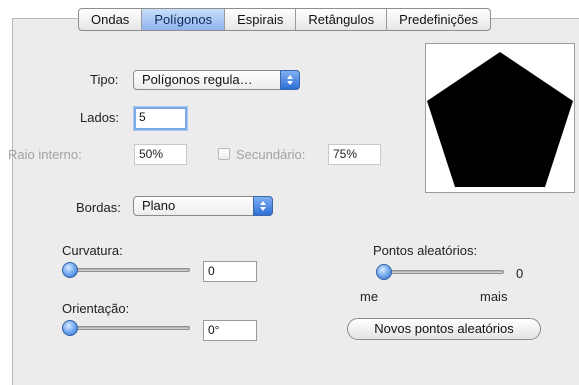 The height and width of the screenshot is (385, 579). Describe the element at coordinates (230, 330) in the screenshot. I see `orientation-input: 0°` at that location.